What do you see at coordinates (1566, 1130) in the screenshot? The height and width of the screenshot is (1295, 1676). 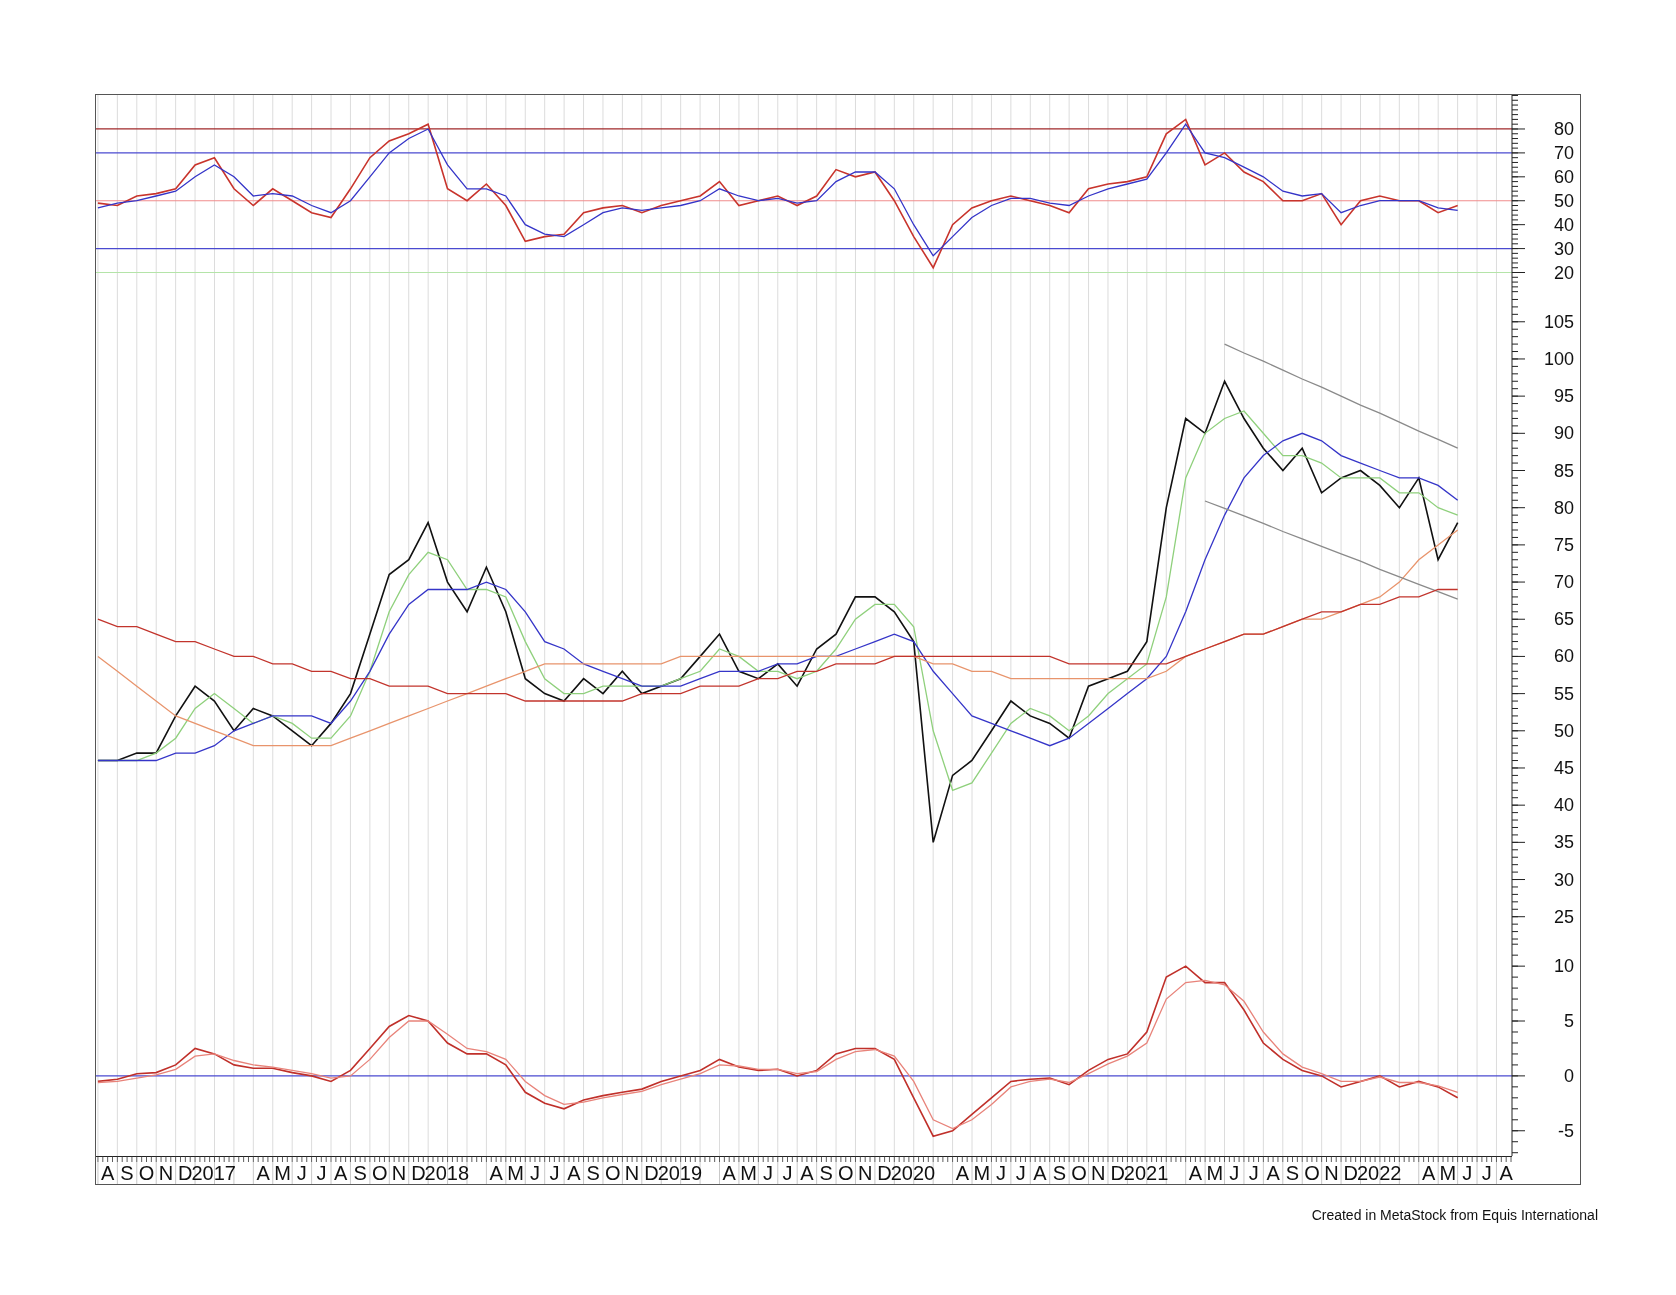 I see `tick-label: -5` at bounding box center [1566, 1130].